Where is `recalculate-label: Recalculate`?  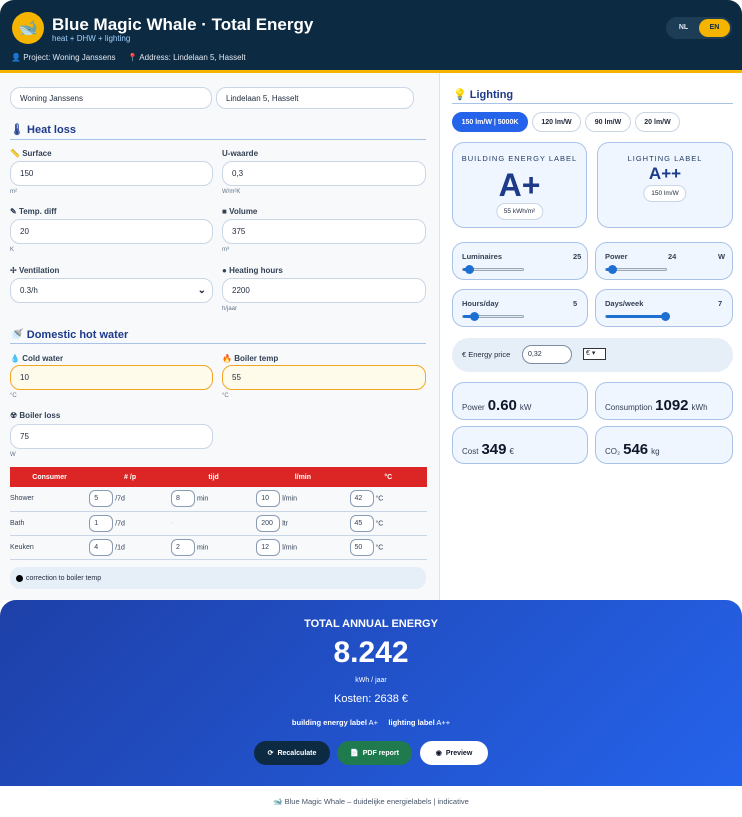 recalculate-label: Recalculate is located at coordinates (297, 753).